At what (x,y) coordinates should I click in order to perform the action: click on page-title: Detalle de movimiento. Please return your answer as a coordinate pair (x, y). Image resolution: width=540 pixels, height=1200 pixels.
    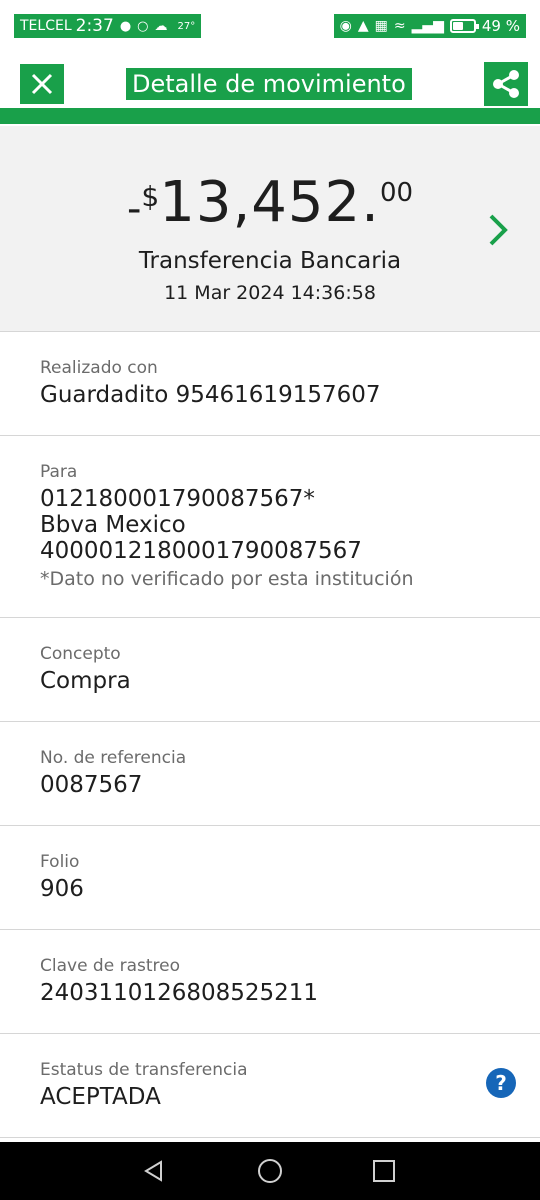
    Looking at the image, I should click on (269, 84).